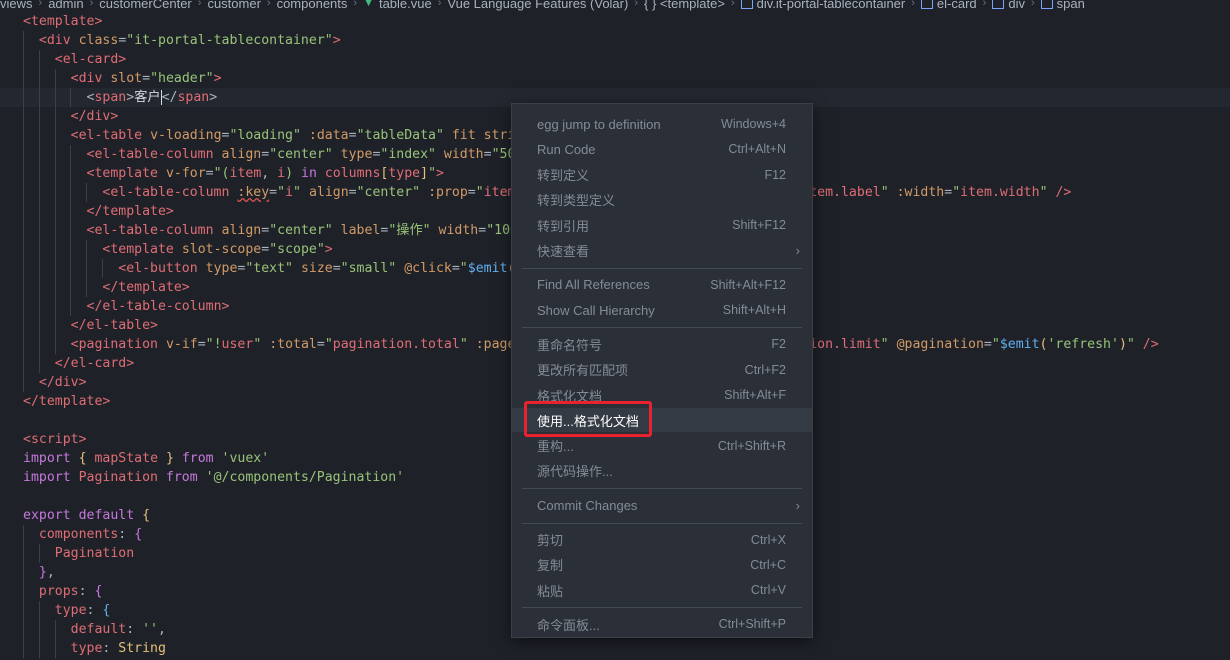 The width and height of the screenshot is (1230, 660). What do you see at coordinates (662, 175) in the screenshot?
I see `menu-item: 转到定义 F12` at bounding box center [662, 175].